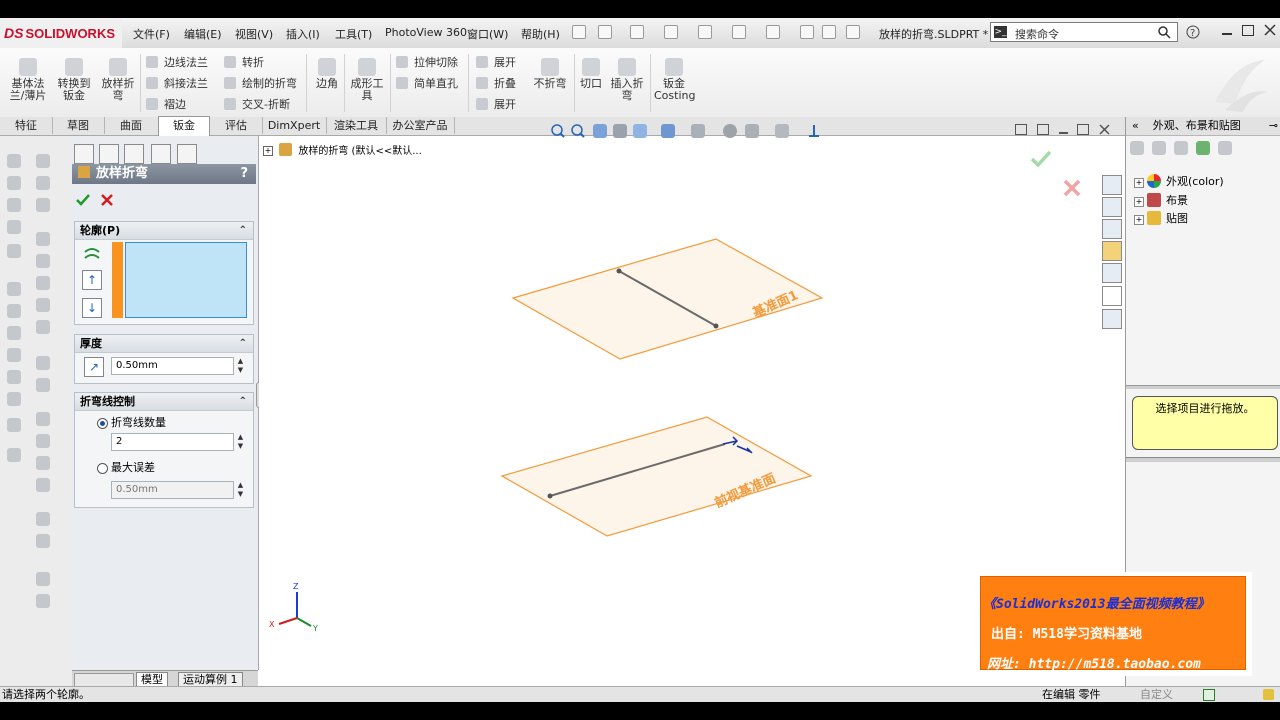  What do you see at coordinates (102, 423) in the screenshot?
I see `bendline-count-radio` at bounding box center [102, 423].